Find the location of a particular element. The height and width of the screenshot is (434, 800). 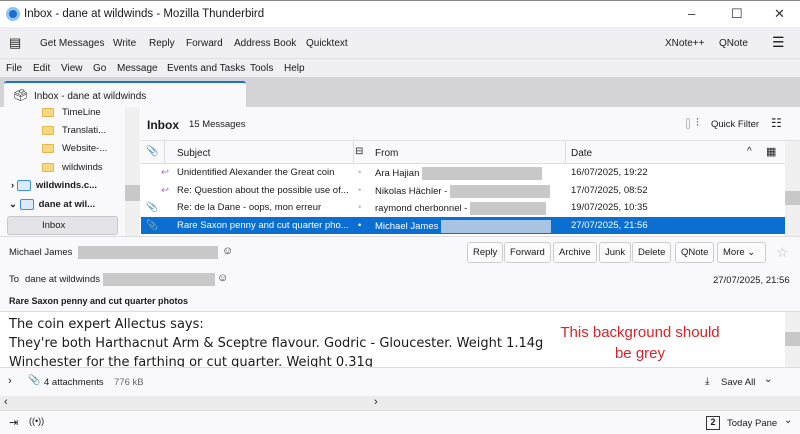

sender-name: Michael James is located at coordinates (40, 252).